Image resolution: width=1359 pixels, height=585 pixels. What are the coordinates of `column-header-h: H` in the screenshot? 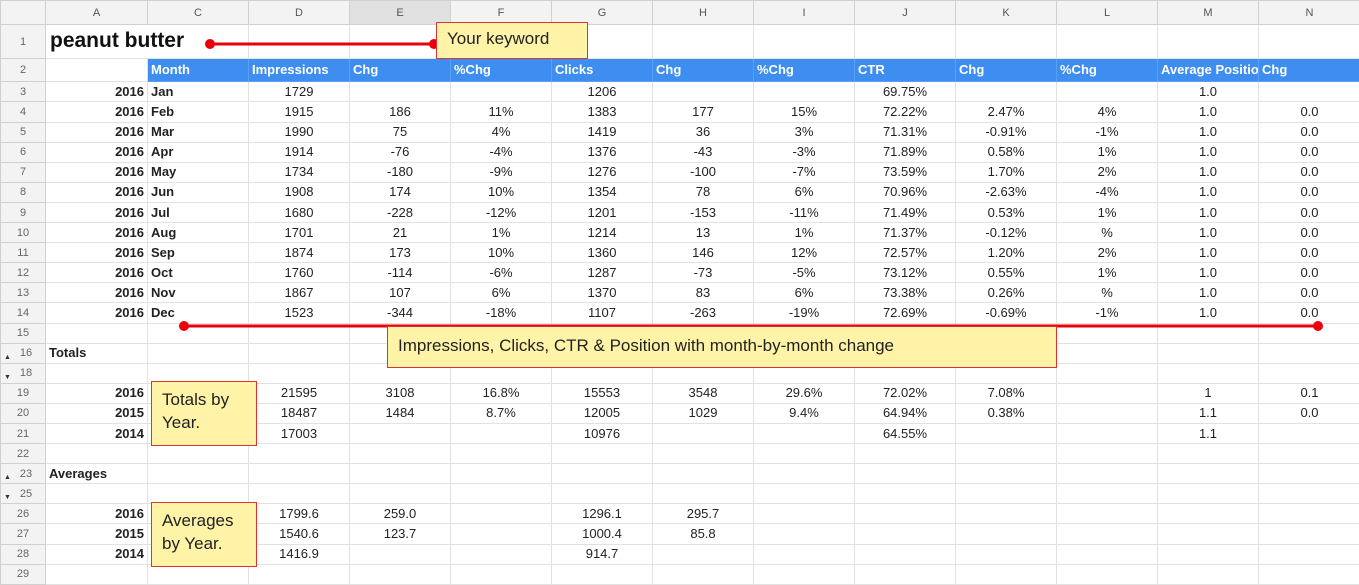 It's located at (703, 13).